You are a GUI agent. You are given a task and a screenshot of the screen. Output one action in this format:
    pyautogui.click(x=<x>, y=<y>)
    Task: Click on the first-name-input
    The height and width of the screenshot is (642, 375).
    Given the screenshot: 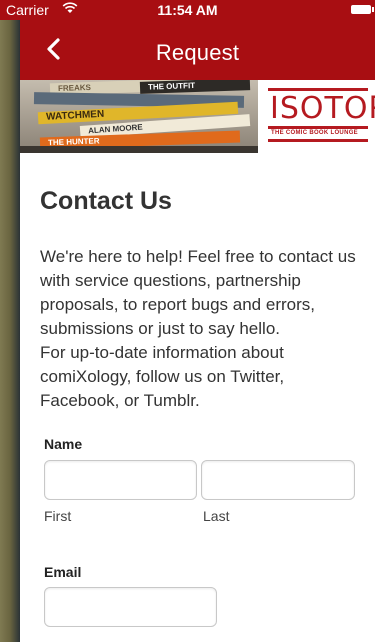 What is the action you would take?
    pyautogui.click(x=120, y=480)
    